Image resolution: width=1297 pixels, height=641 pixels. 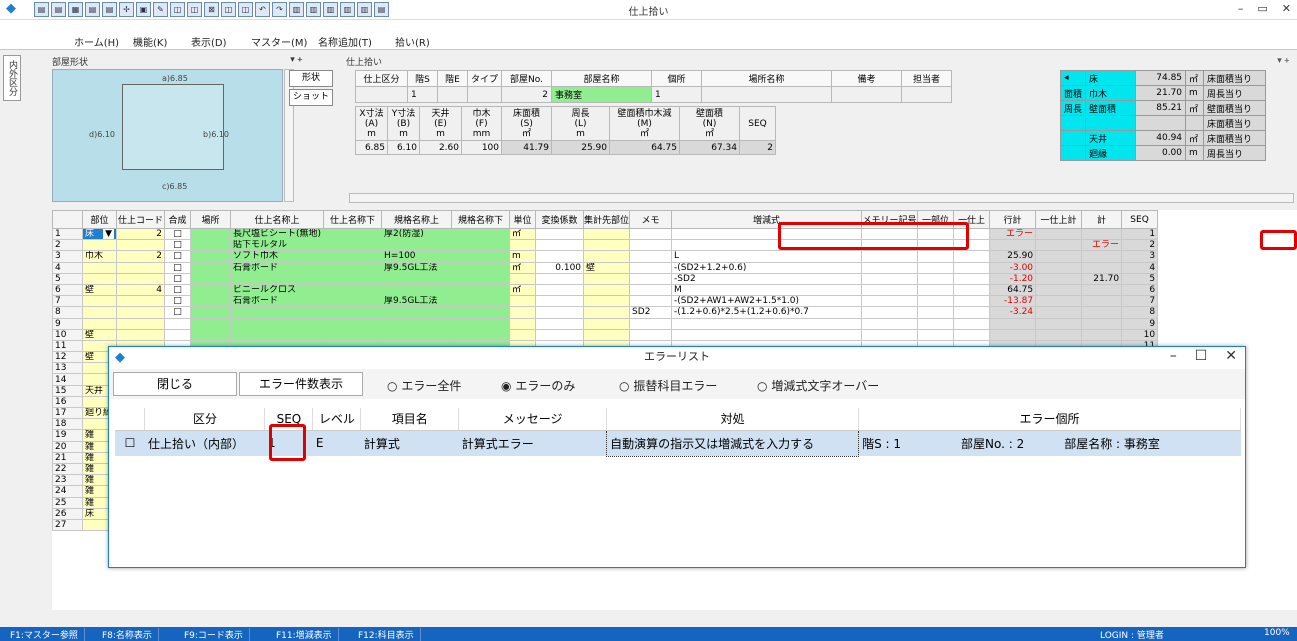 What do you see at coordinates (602, 94) in the screenshot?
I see `info-value: 事務室` at bounding box center [602, 94].